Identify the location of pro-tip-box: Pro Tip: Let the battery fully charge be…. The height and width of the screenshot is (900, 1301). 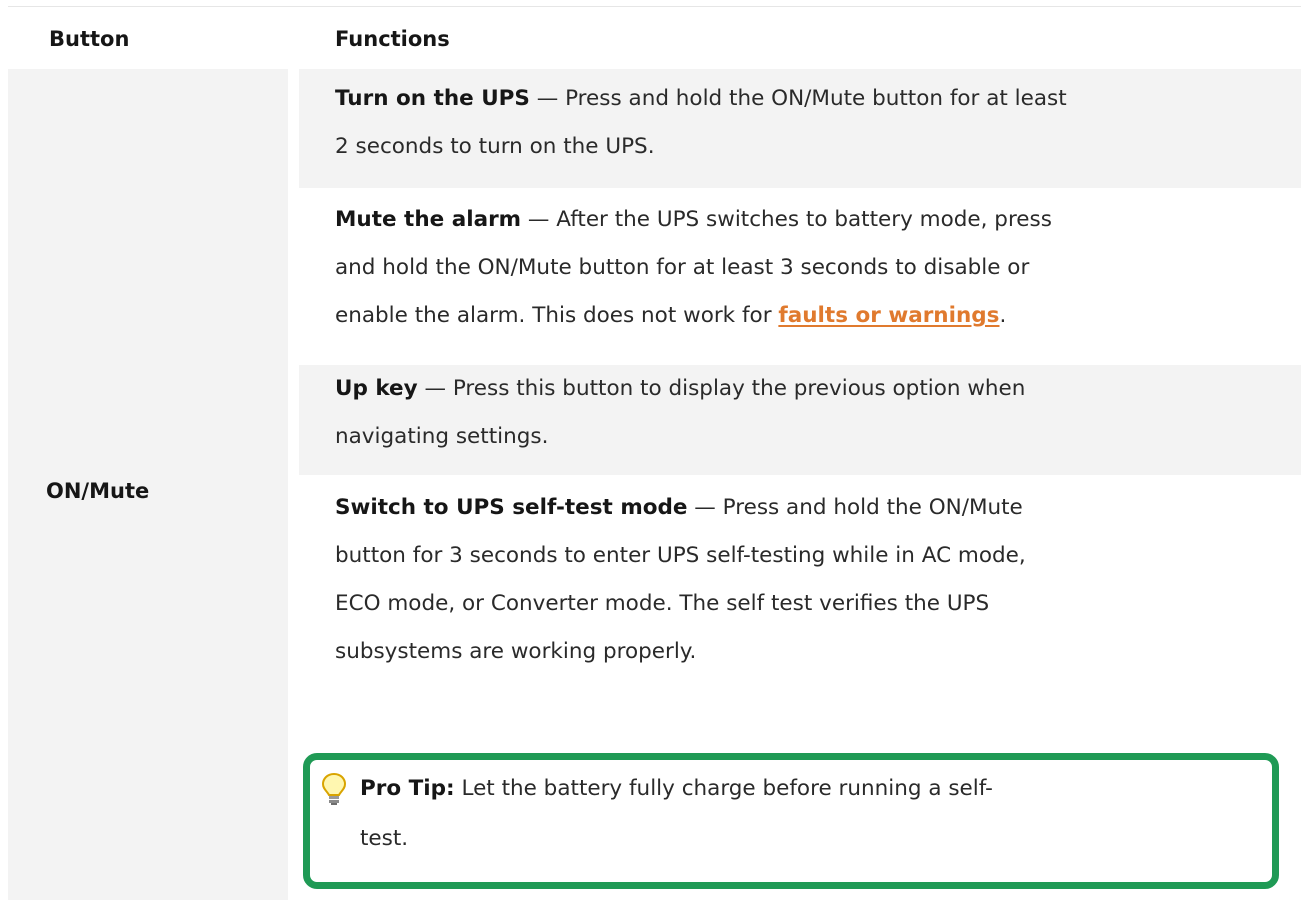
(791, 821).